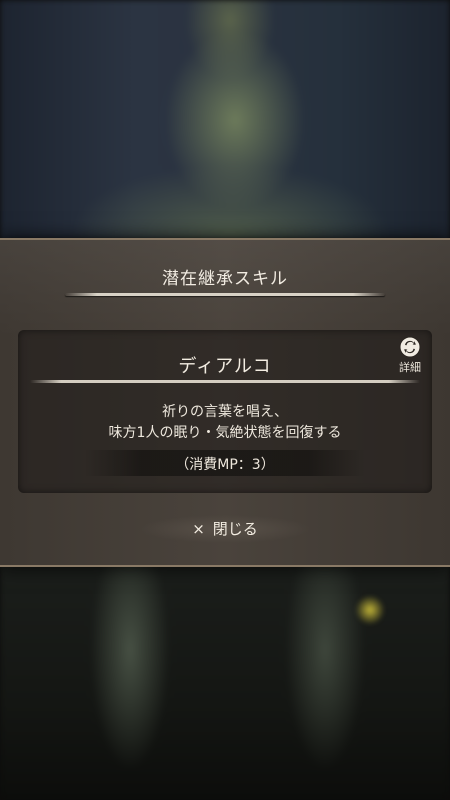 This screenshot has height=800, width=450. What do you see at coordinates (225, 381) in the screenshot?
I see `skill-divider` at bounding box center [225, 381].